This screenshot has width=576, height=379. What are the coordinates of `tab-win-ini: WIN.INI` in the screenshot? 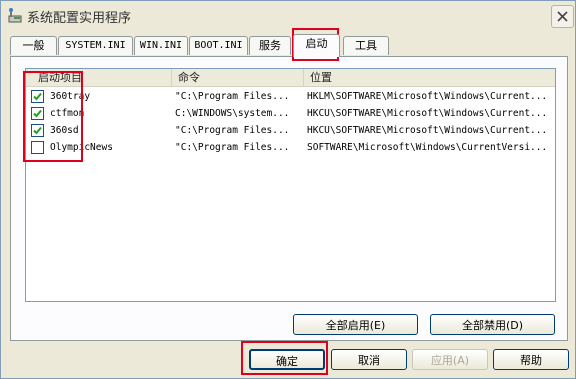 It's located at (161, 45).